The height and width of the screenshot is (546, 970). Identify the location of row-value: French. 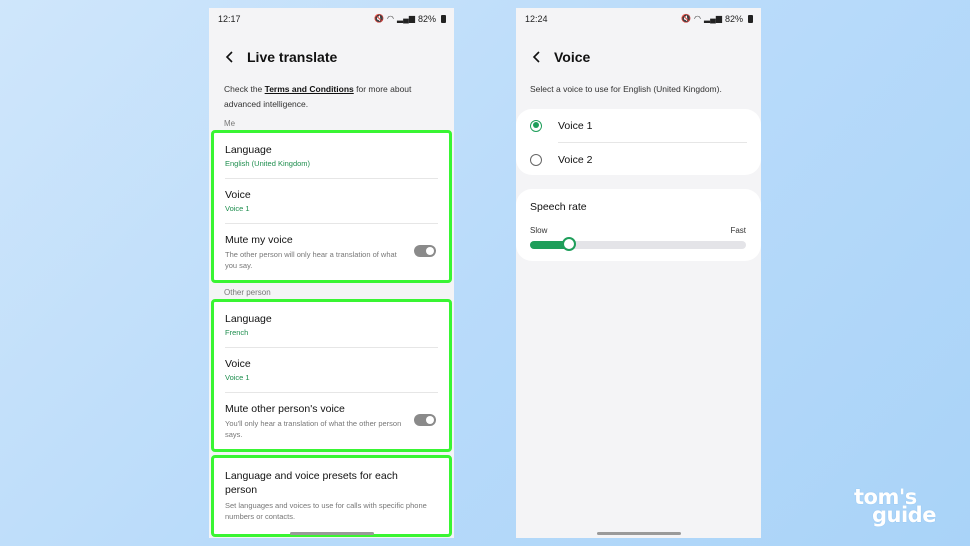
(237, 332).